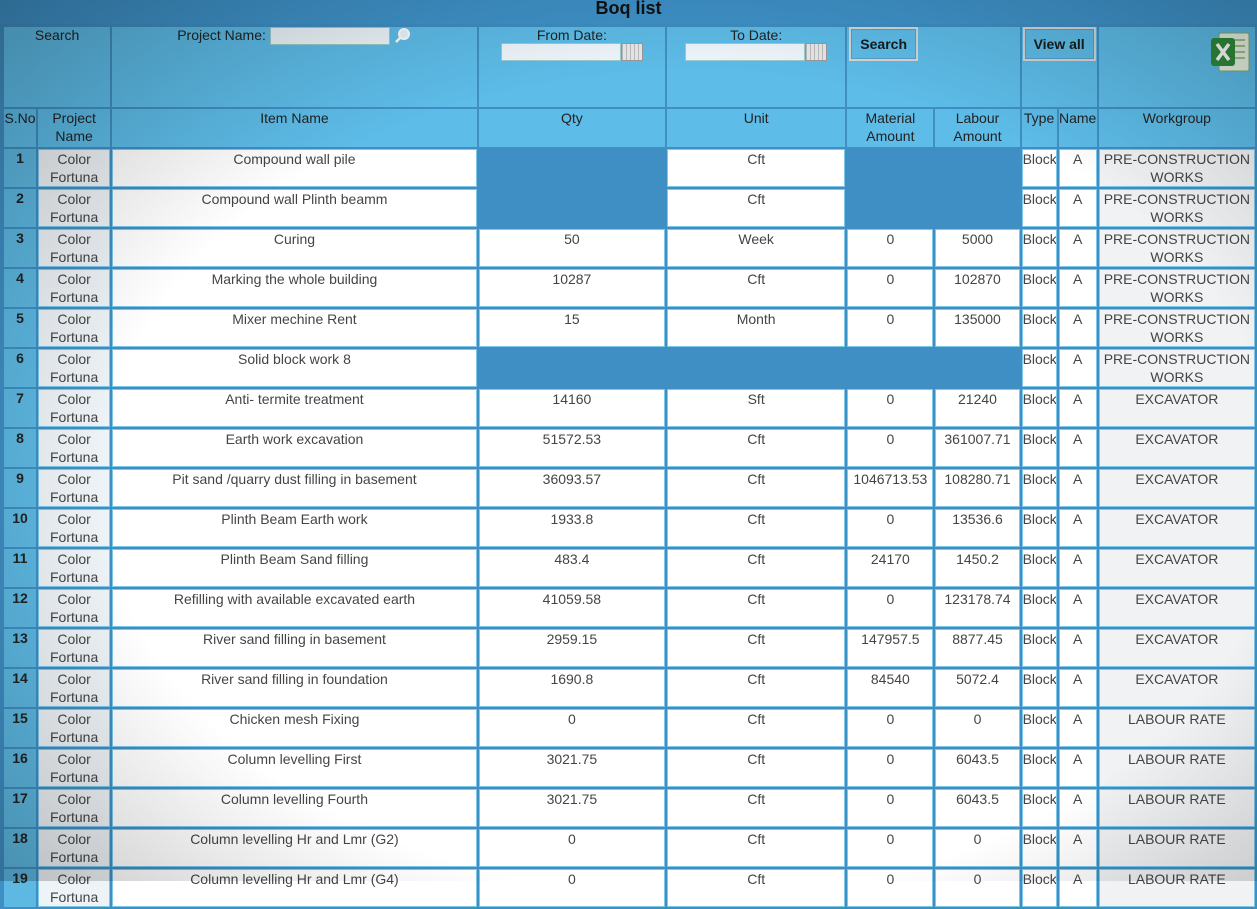 The width and height of the screenshot is (1257, 909). Describe the element at coordinates (294, 728) in the screenshot. I see `cell-item: Chicken mesh Fixing` at that location.